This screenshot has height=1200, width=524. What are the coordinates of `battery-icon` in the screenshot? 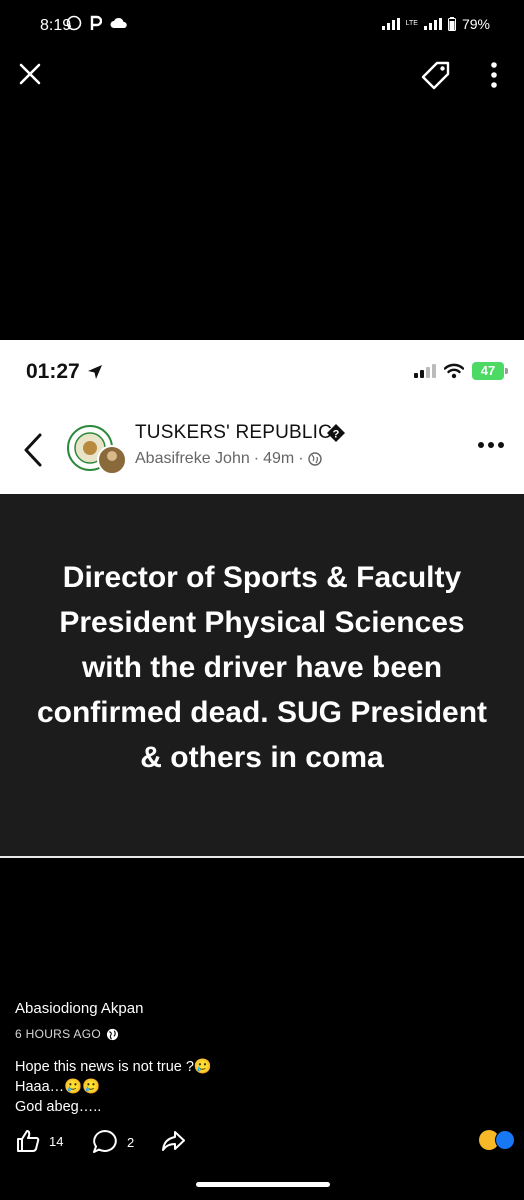 It's located at (451, 24).